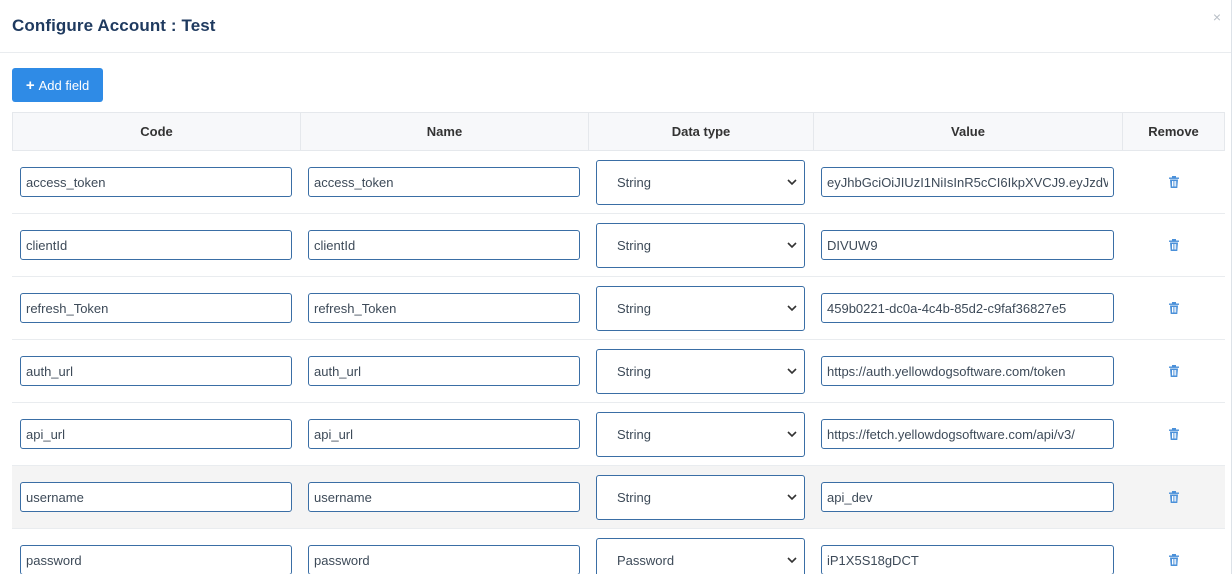 The width and height of the screenshot is (1232, 574). What do you see at coordinates (967, 131) in the screenshot?
I see `column-header-value: Value` at bounding box center [967, 131].